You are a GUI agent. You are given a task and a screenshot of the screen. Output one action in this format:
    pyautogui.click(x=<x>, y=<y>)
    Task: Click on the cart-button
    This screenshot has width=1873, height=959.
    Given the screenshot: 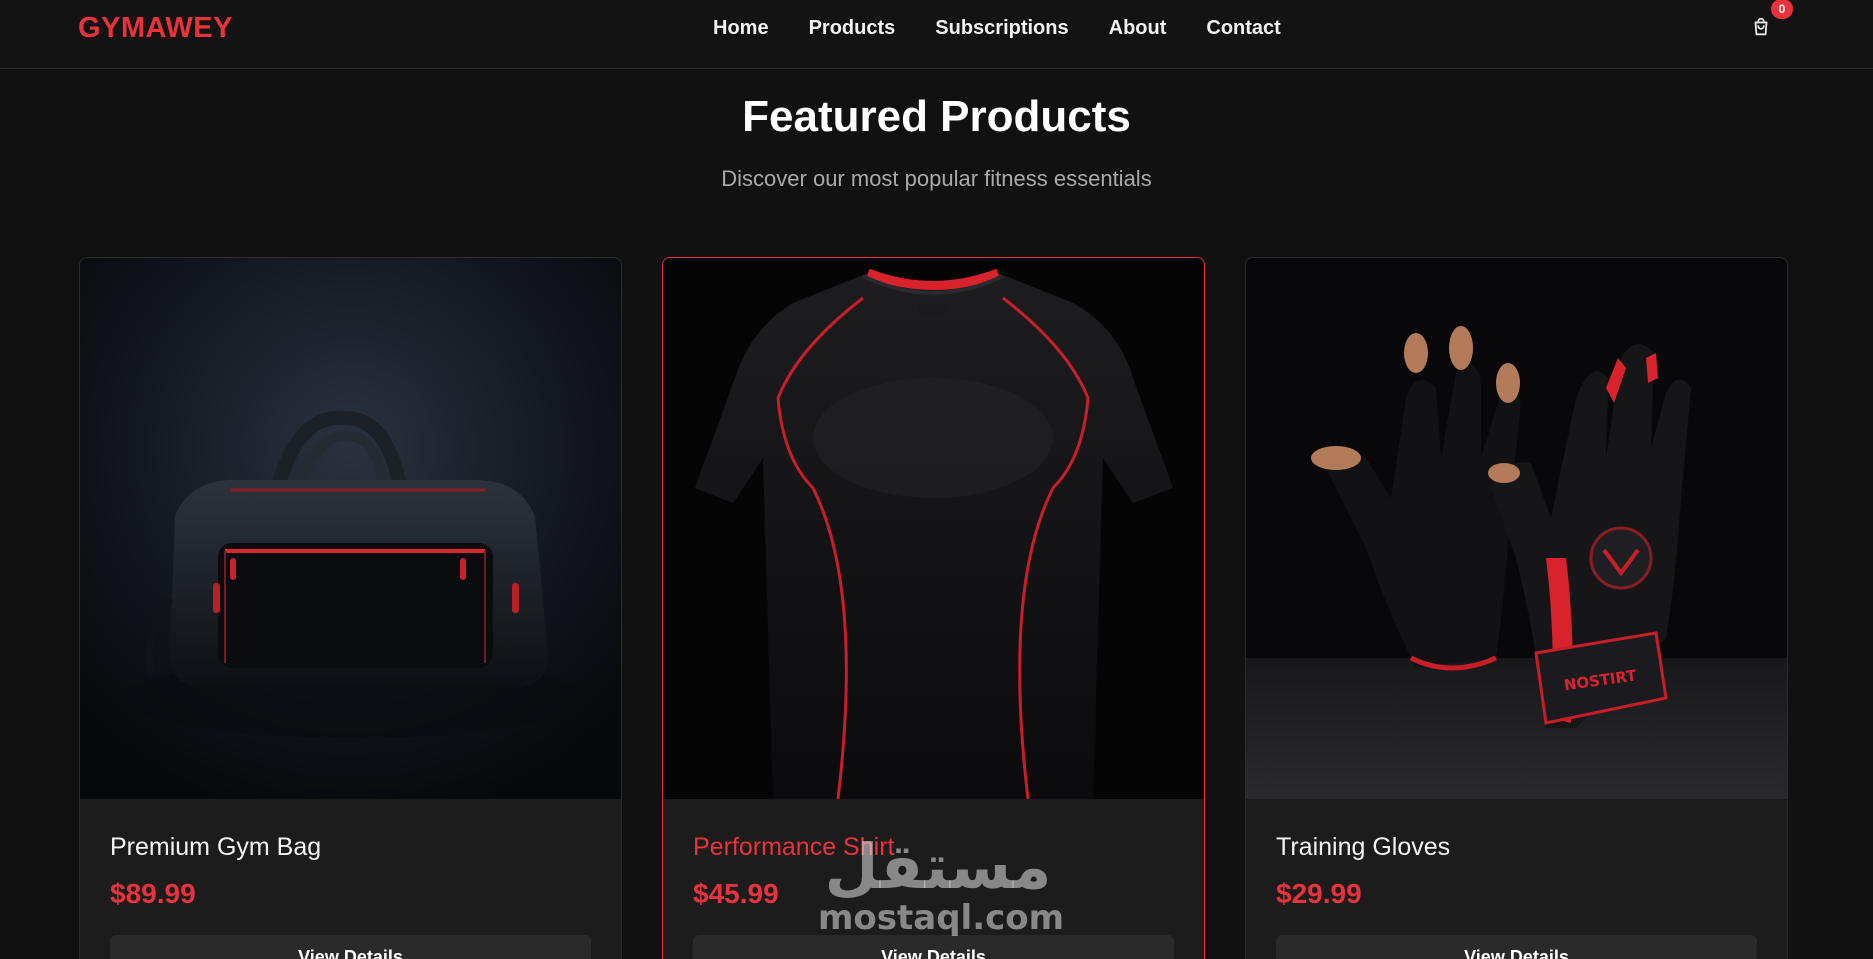 What is the action you would take?
    pyautogui.click(x=1763, y=29)
    